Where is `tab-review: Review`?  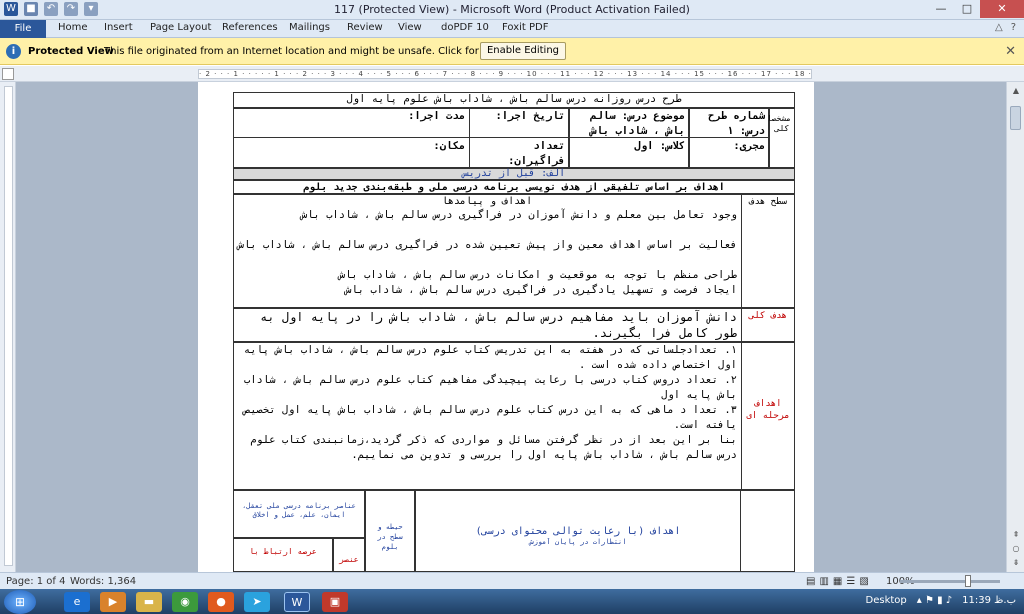 tab-review: Review is located at coordinates (365, 27).